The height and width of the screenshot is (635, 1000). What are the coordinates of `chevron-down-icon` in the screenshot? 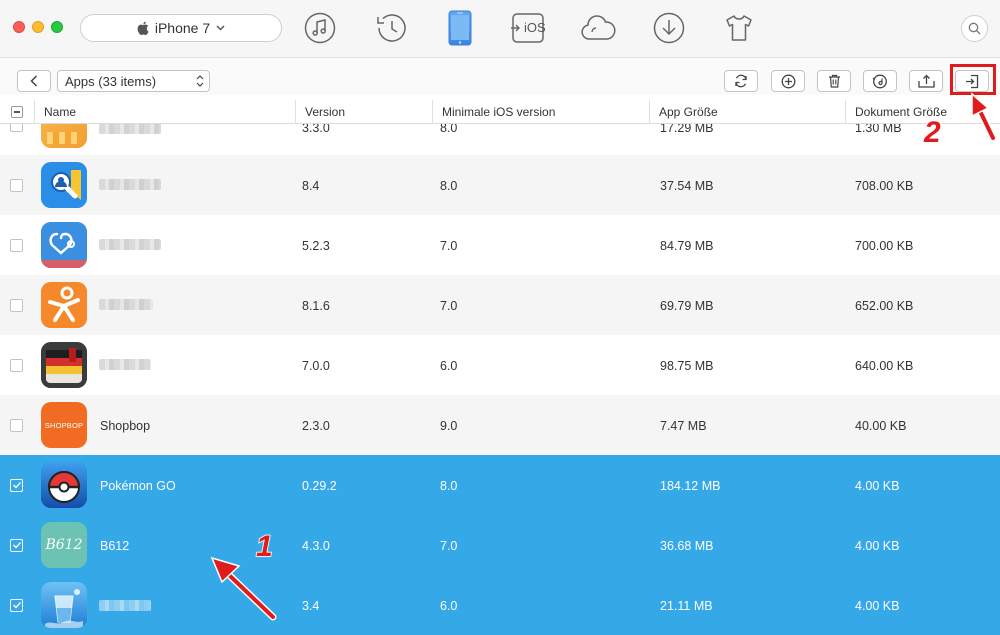 It's located at (220, 28).